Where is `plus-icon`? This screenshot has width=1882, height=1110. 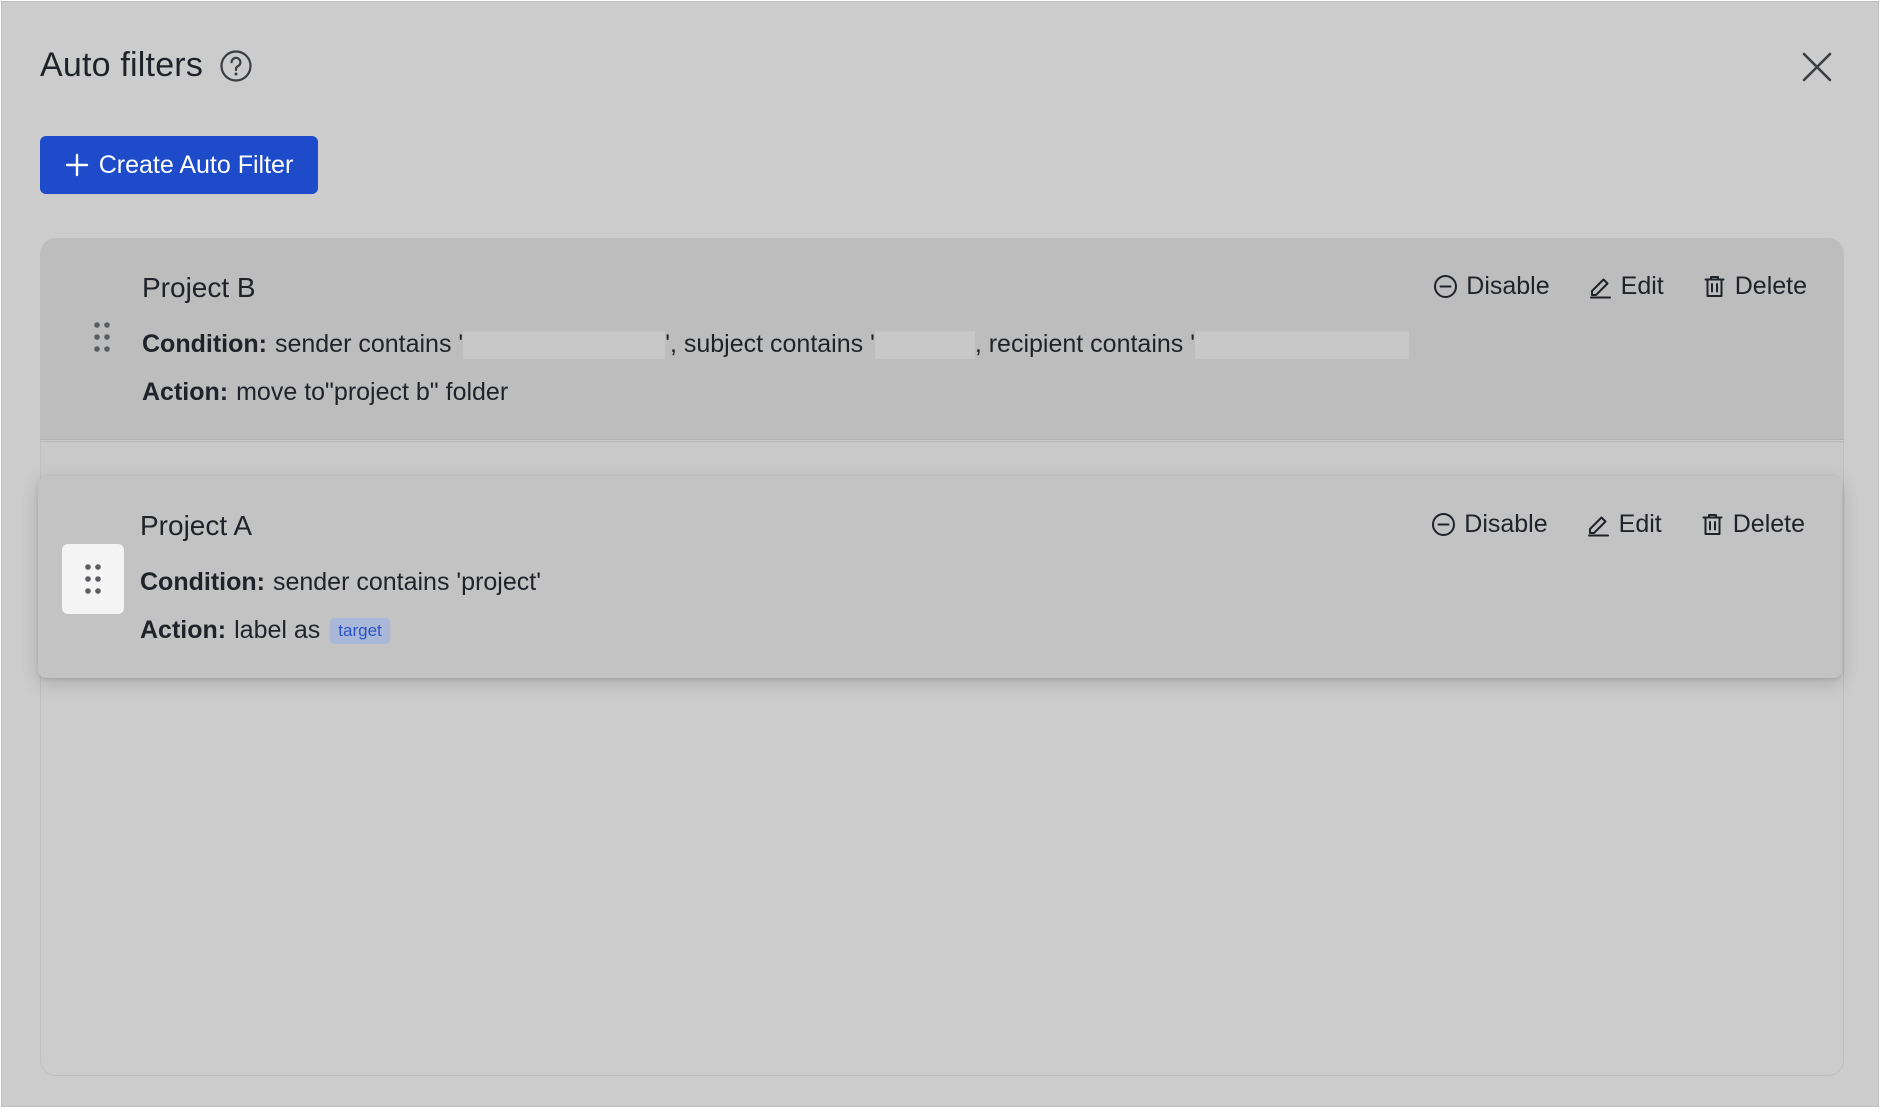
plus-icon is located at coordinates (76, 165).